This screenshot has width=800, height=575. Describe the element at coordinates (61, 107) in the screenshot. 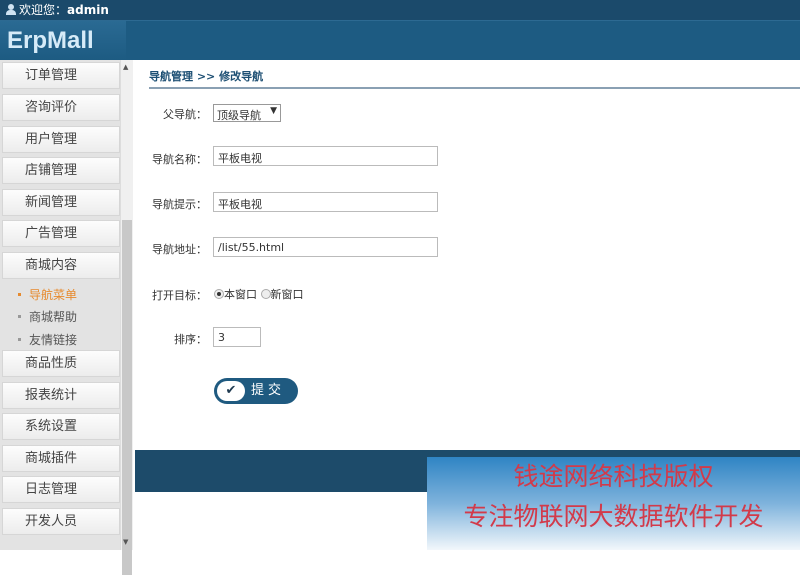

I see `sidebar-item-reviews: 咨询评价` at that location.